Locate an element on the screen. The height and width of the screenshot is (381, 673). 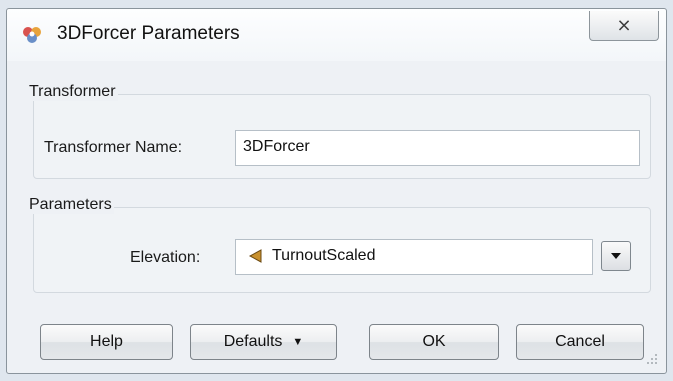
elevation-menu-button is located at coordinates (616, 256).